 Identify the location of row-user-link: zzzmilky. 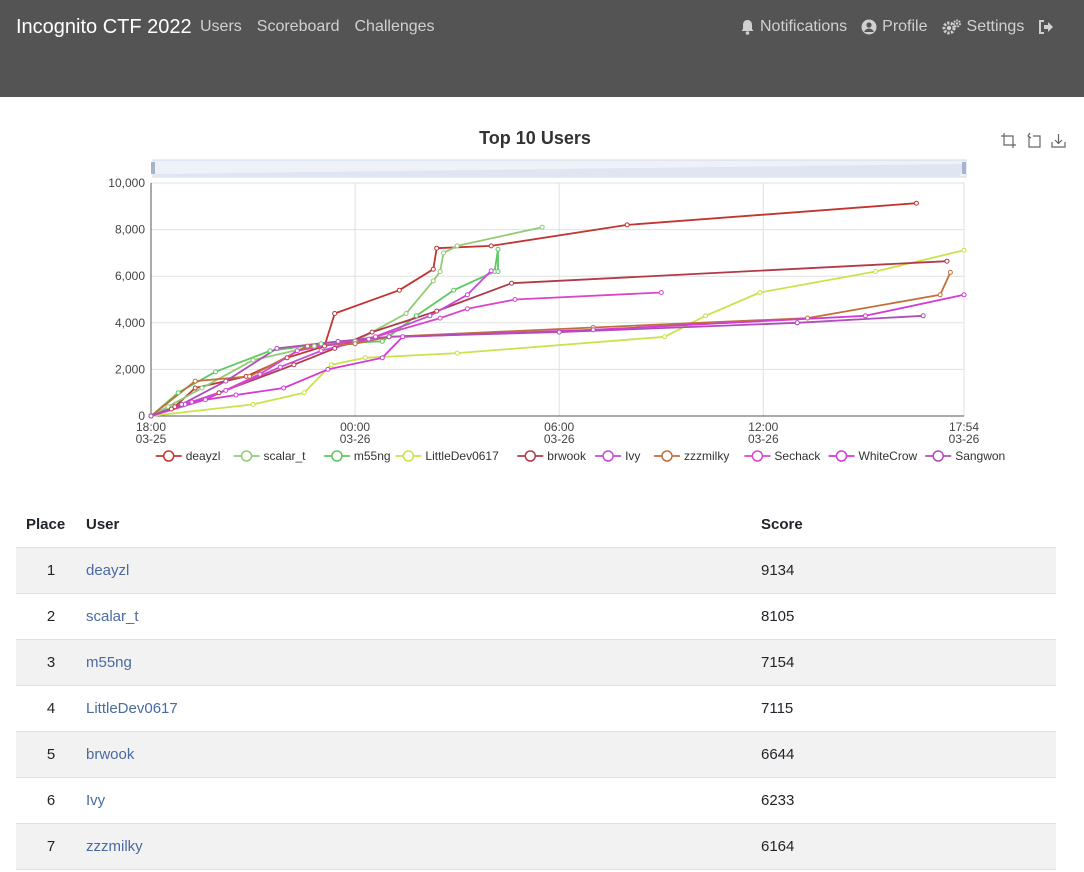
(114, 846).